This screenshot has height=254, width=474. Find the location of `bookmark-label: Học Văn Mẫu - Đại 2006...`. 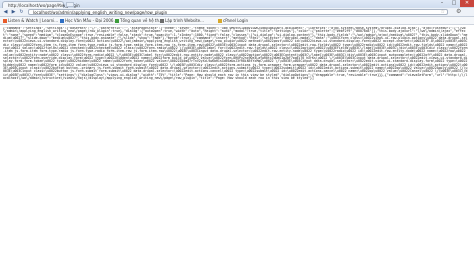

bookmark-label: Học Văn Mẫu - Đại 2006... is located at coordinates (91, 20).